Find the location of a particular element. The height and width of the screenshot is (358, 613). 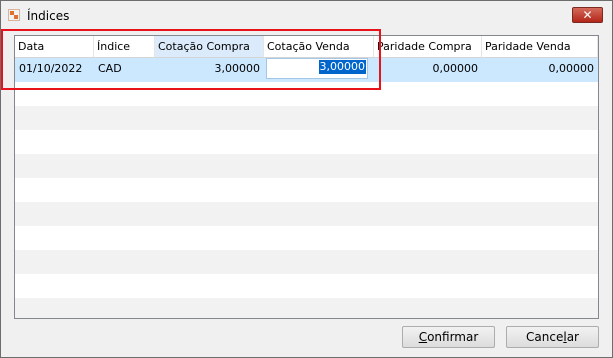

cotacao-venda-editor: 3,00000 is located at coordinates (317, 68).